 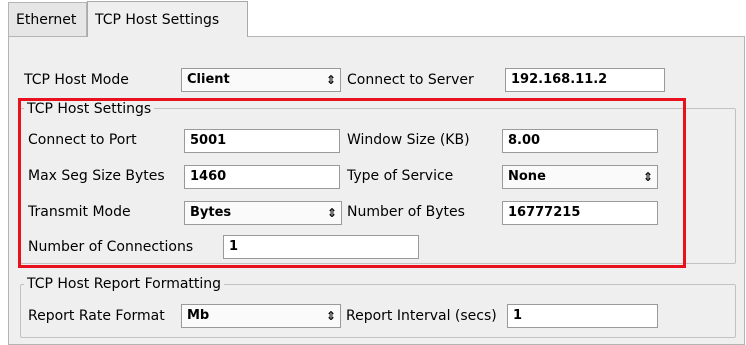 What do you see at coordinates (585, 80) in the screenshot?
I see `connect-to-server-input: 192.168.11.2` at bounding box center [585, 80].